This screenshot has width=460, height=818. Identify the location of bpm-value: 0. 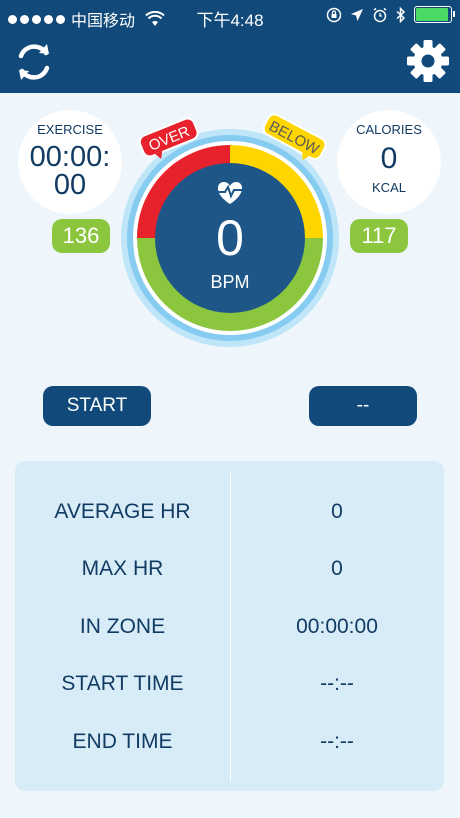
(230, 238).